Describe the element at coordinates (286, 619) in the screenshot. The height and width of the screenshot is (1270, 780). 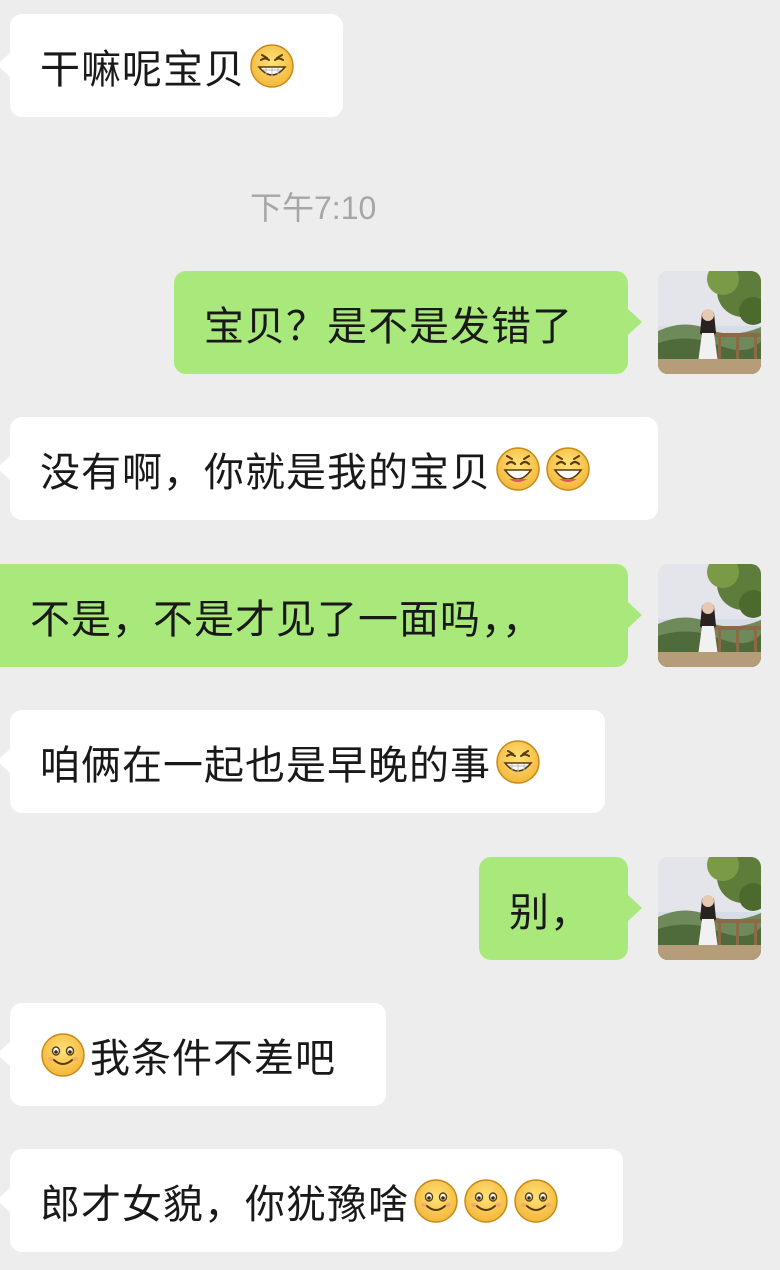
I see `message-text: 不是，不是才见了一面吗，，` at that location.